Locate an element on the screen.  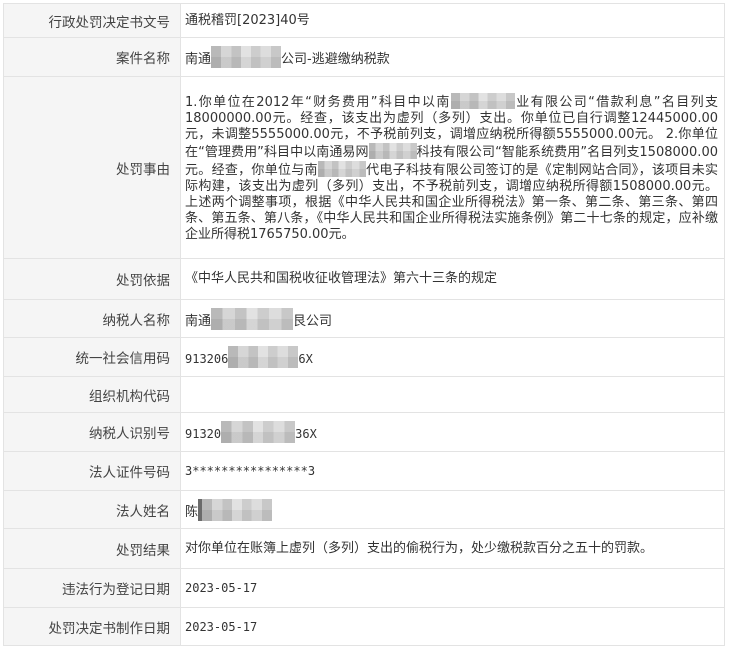
table-row: 纳税人识别号 91320 36X is located at coordinates (364, 432).